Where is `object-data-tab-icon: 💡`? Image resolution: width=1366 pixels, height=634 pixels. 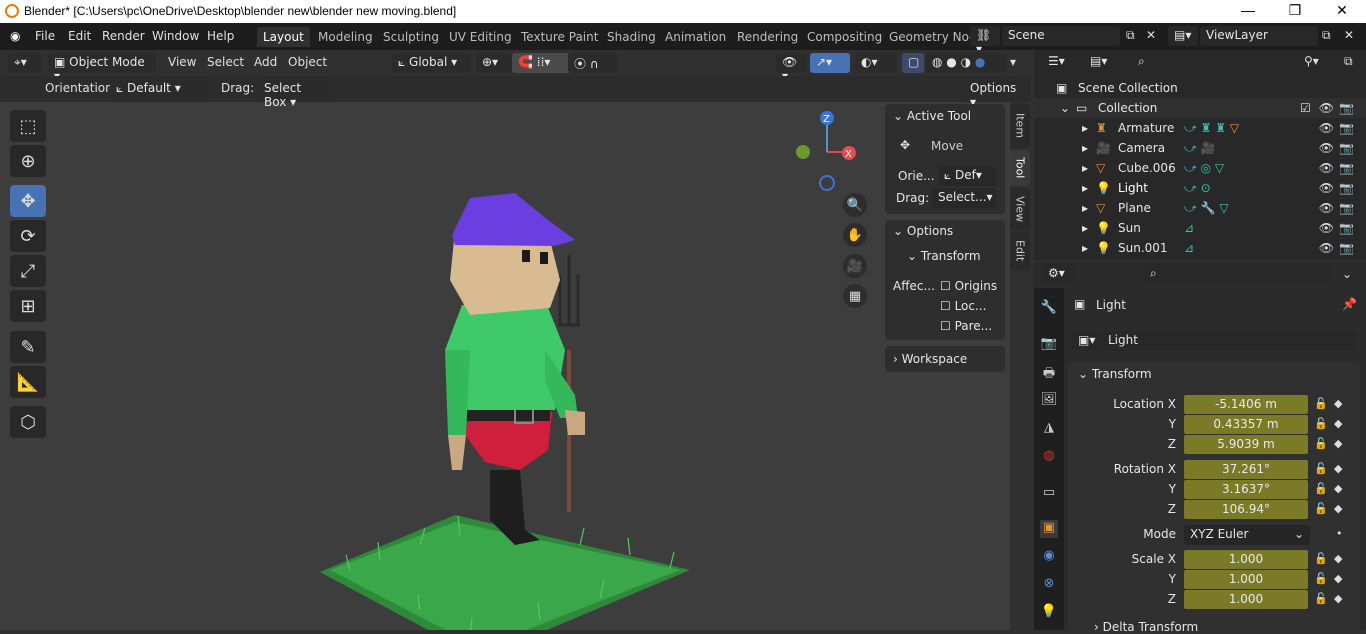
object-data-tab-icon: 💡 is located at coordinates (1049, 613).